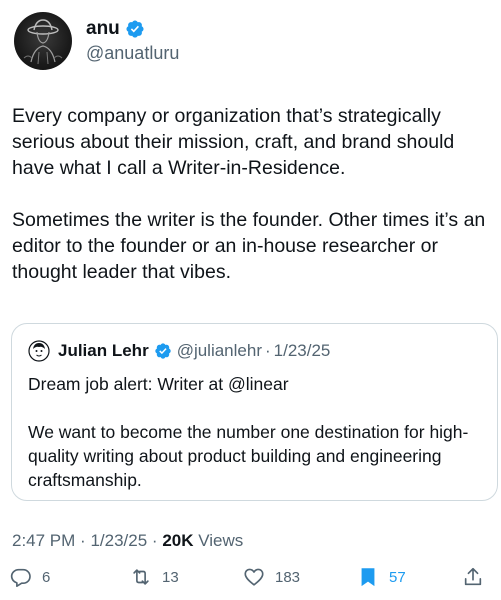 This screenshot has width=501, height=600. I want to click on like-button: 183, so click(271, 577).